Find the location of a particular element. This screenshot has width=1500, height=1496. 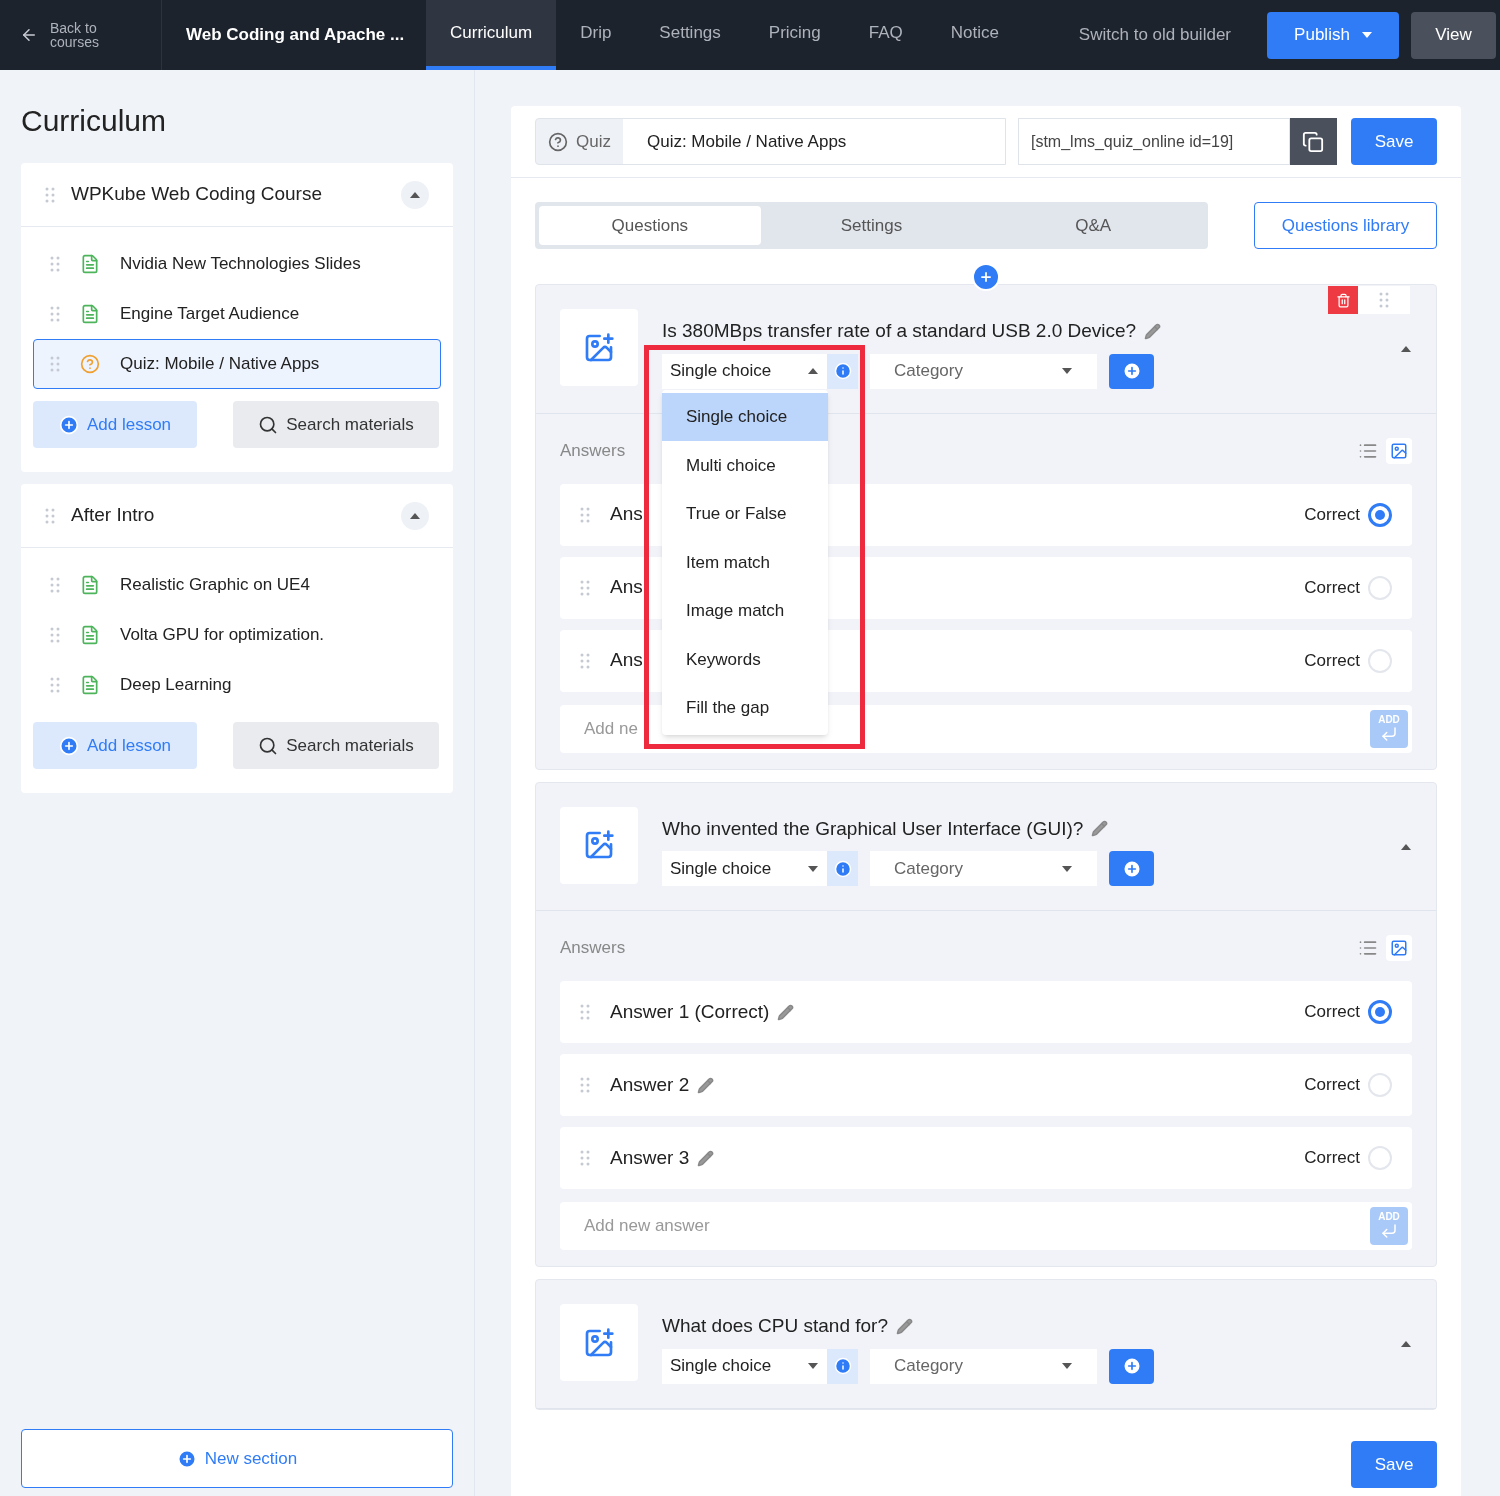

switch-builder-link: Switch to old builder is located at coordinates (1154, 35).